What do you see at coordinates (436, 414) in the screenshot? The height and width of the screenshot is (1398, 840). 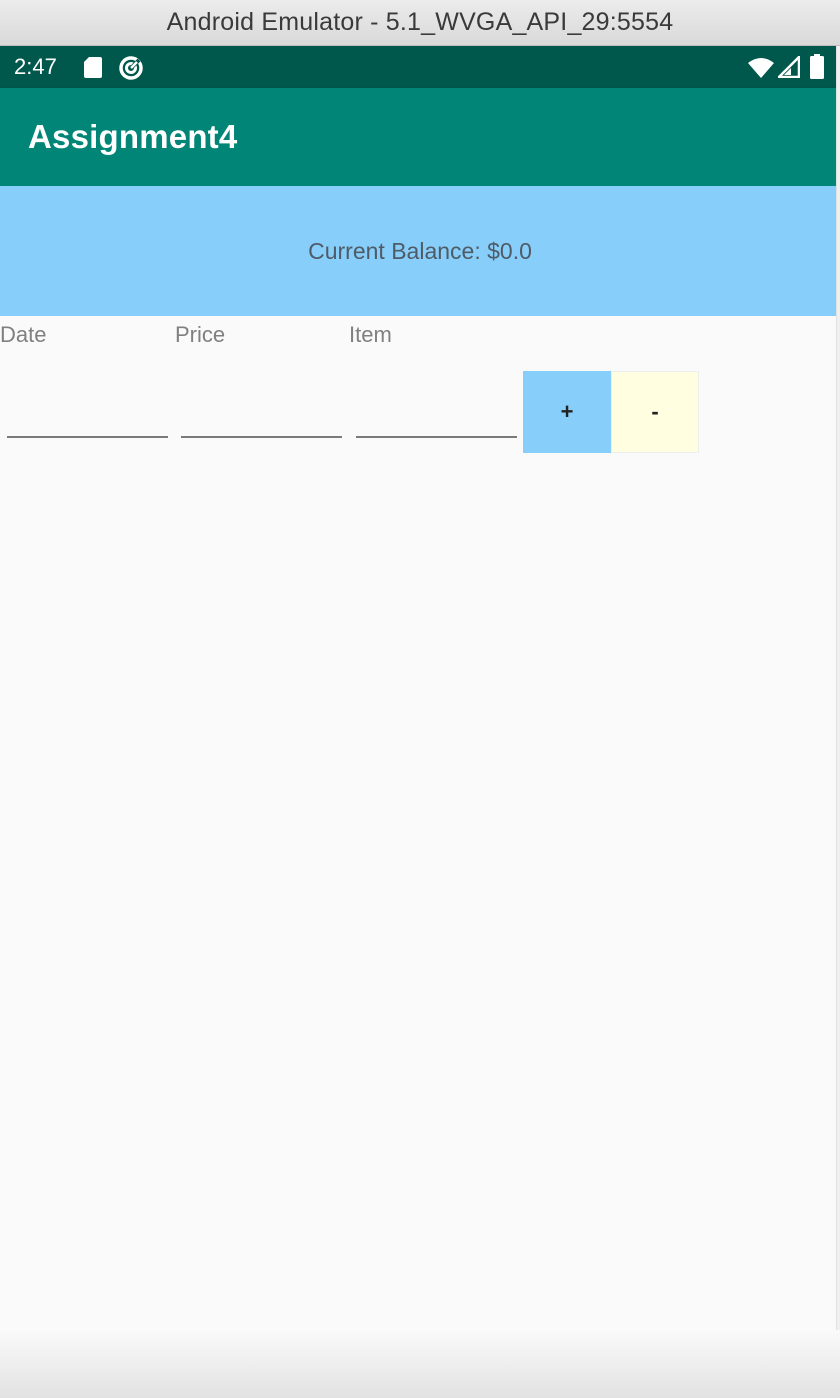 I see `item-input` at bounding box center [436, 414].